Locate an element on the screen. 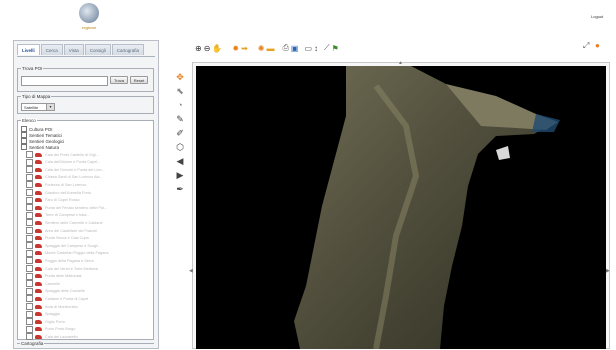 Image resolution: width=616 pixels, height=350 pixels. print-icon: ⎙ is located at coordinates (285, 48).